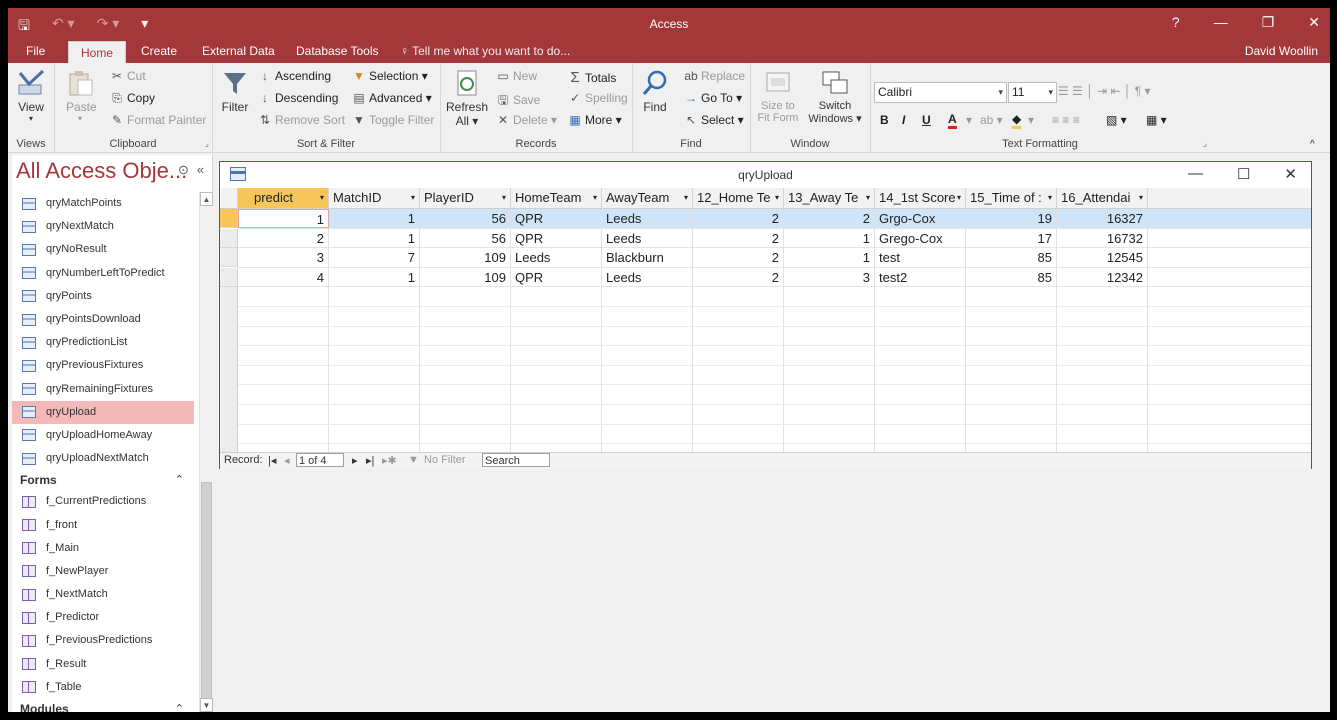 The image size is (1337, 720). Describe the element at coordinates (103, 617) in the screenshot. I see `nav-form-item: f_Predictor` at that location.